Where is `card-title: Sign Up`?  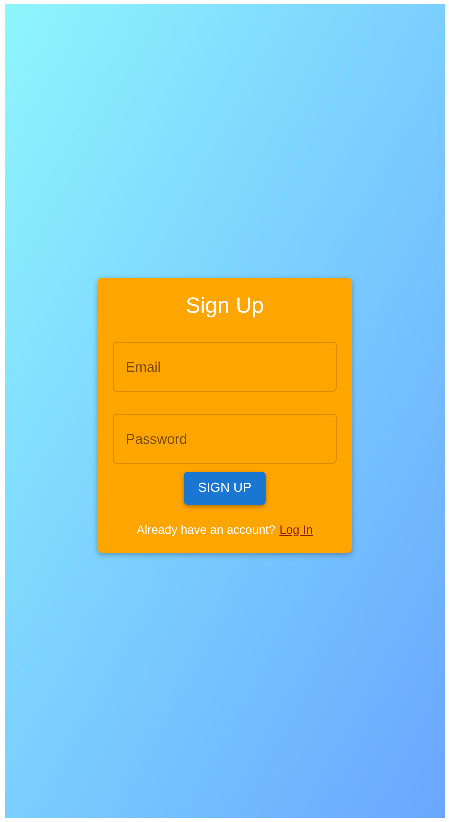 card-title: Sign Up is located at coordinates (225, 306).